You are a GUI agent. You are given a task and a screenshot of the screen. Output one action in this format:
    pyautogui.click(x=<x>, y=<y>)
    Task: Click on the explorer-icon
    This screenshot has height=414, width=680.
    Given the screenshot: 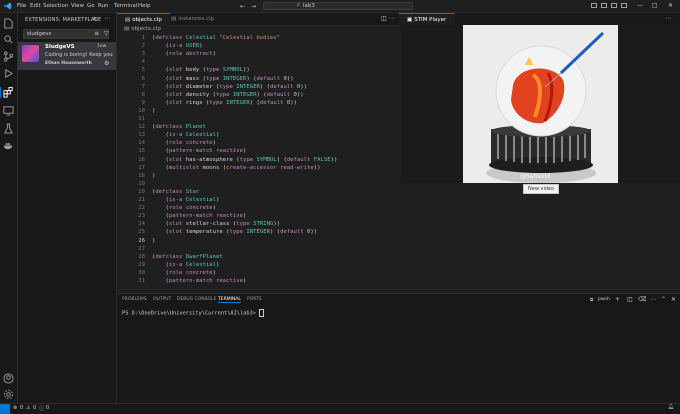 What is the action you would take?
    pyautogui.click(x=8, y=23)
    